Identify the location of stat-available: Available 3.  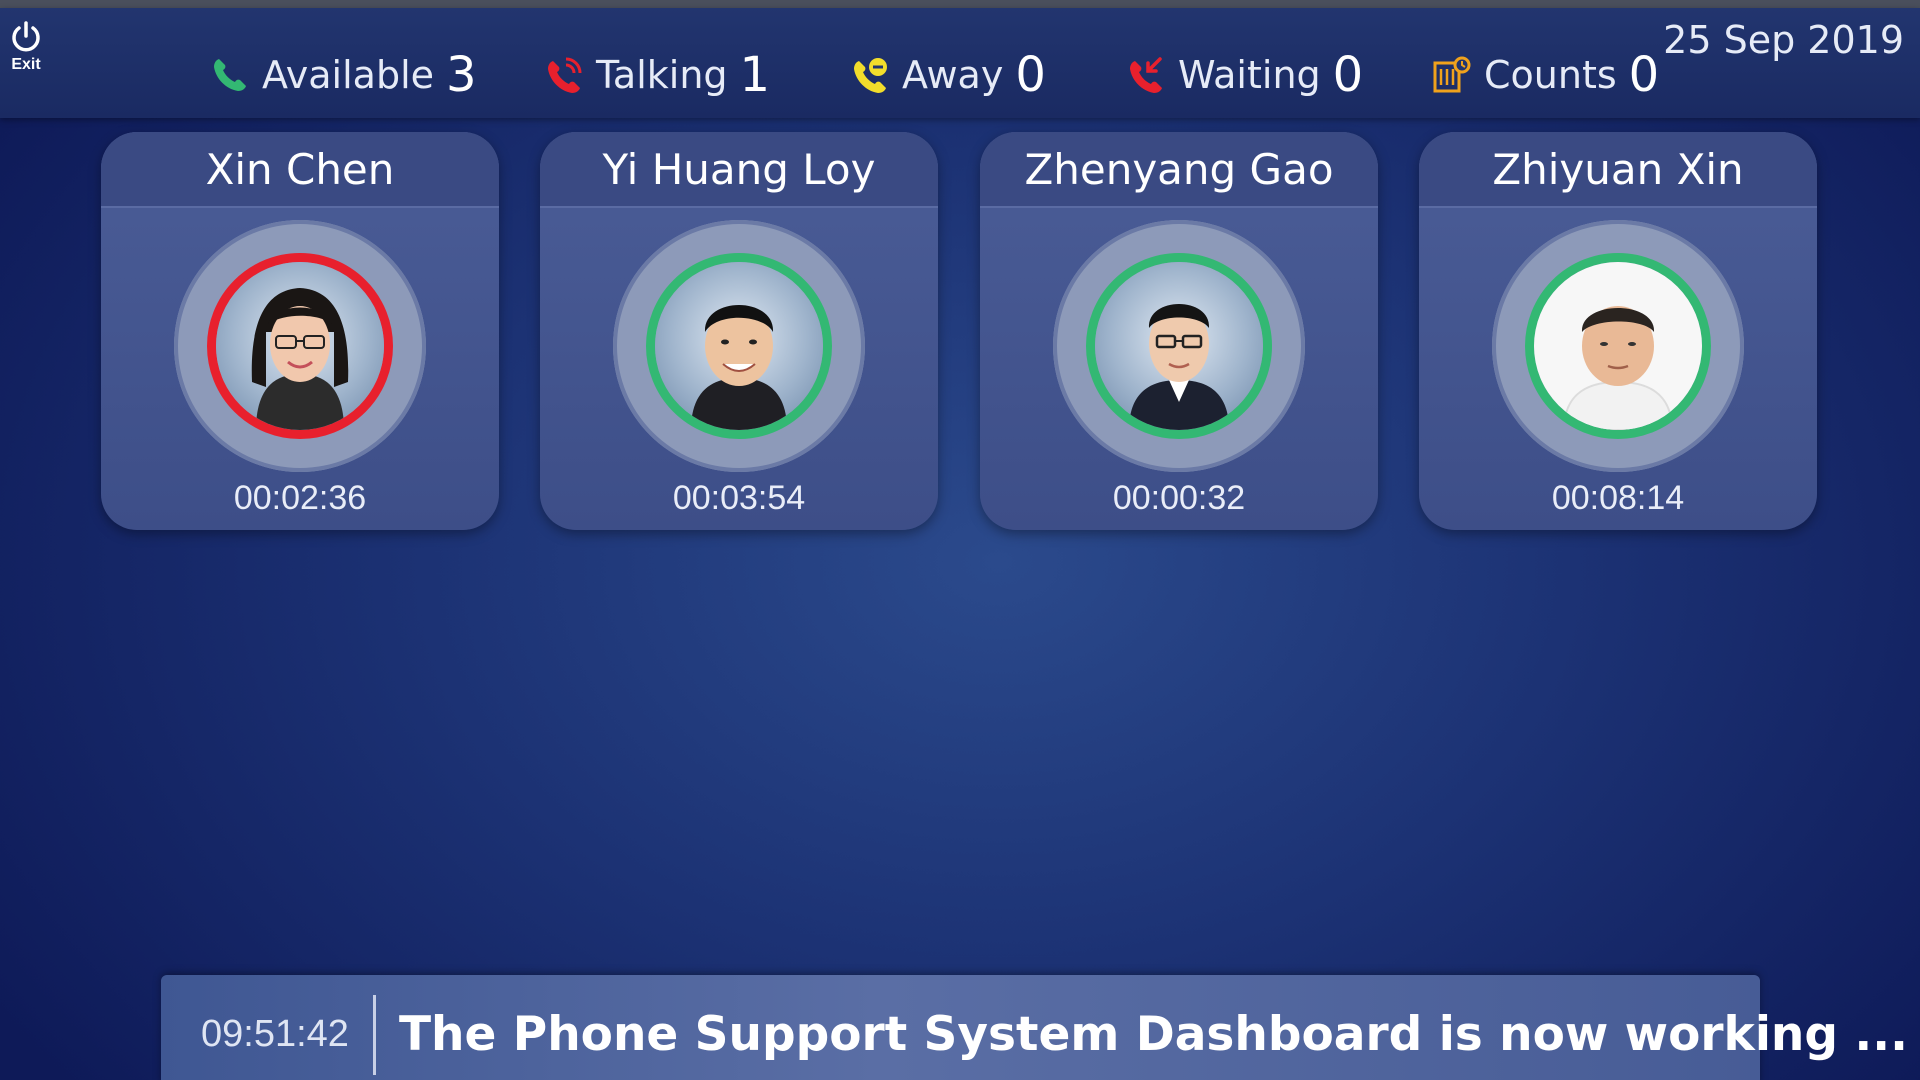
(342, 75).